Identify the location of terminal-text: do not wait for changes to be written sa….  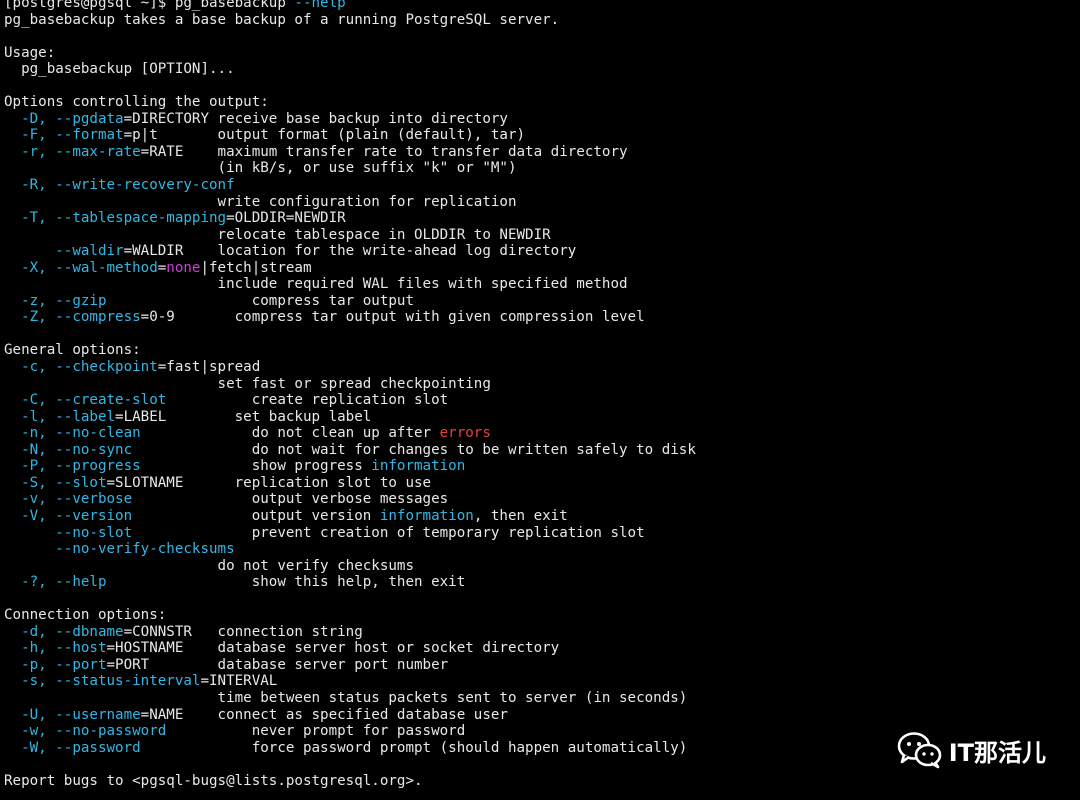
(414, 449).